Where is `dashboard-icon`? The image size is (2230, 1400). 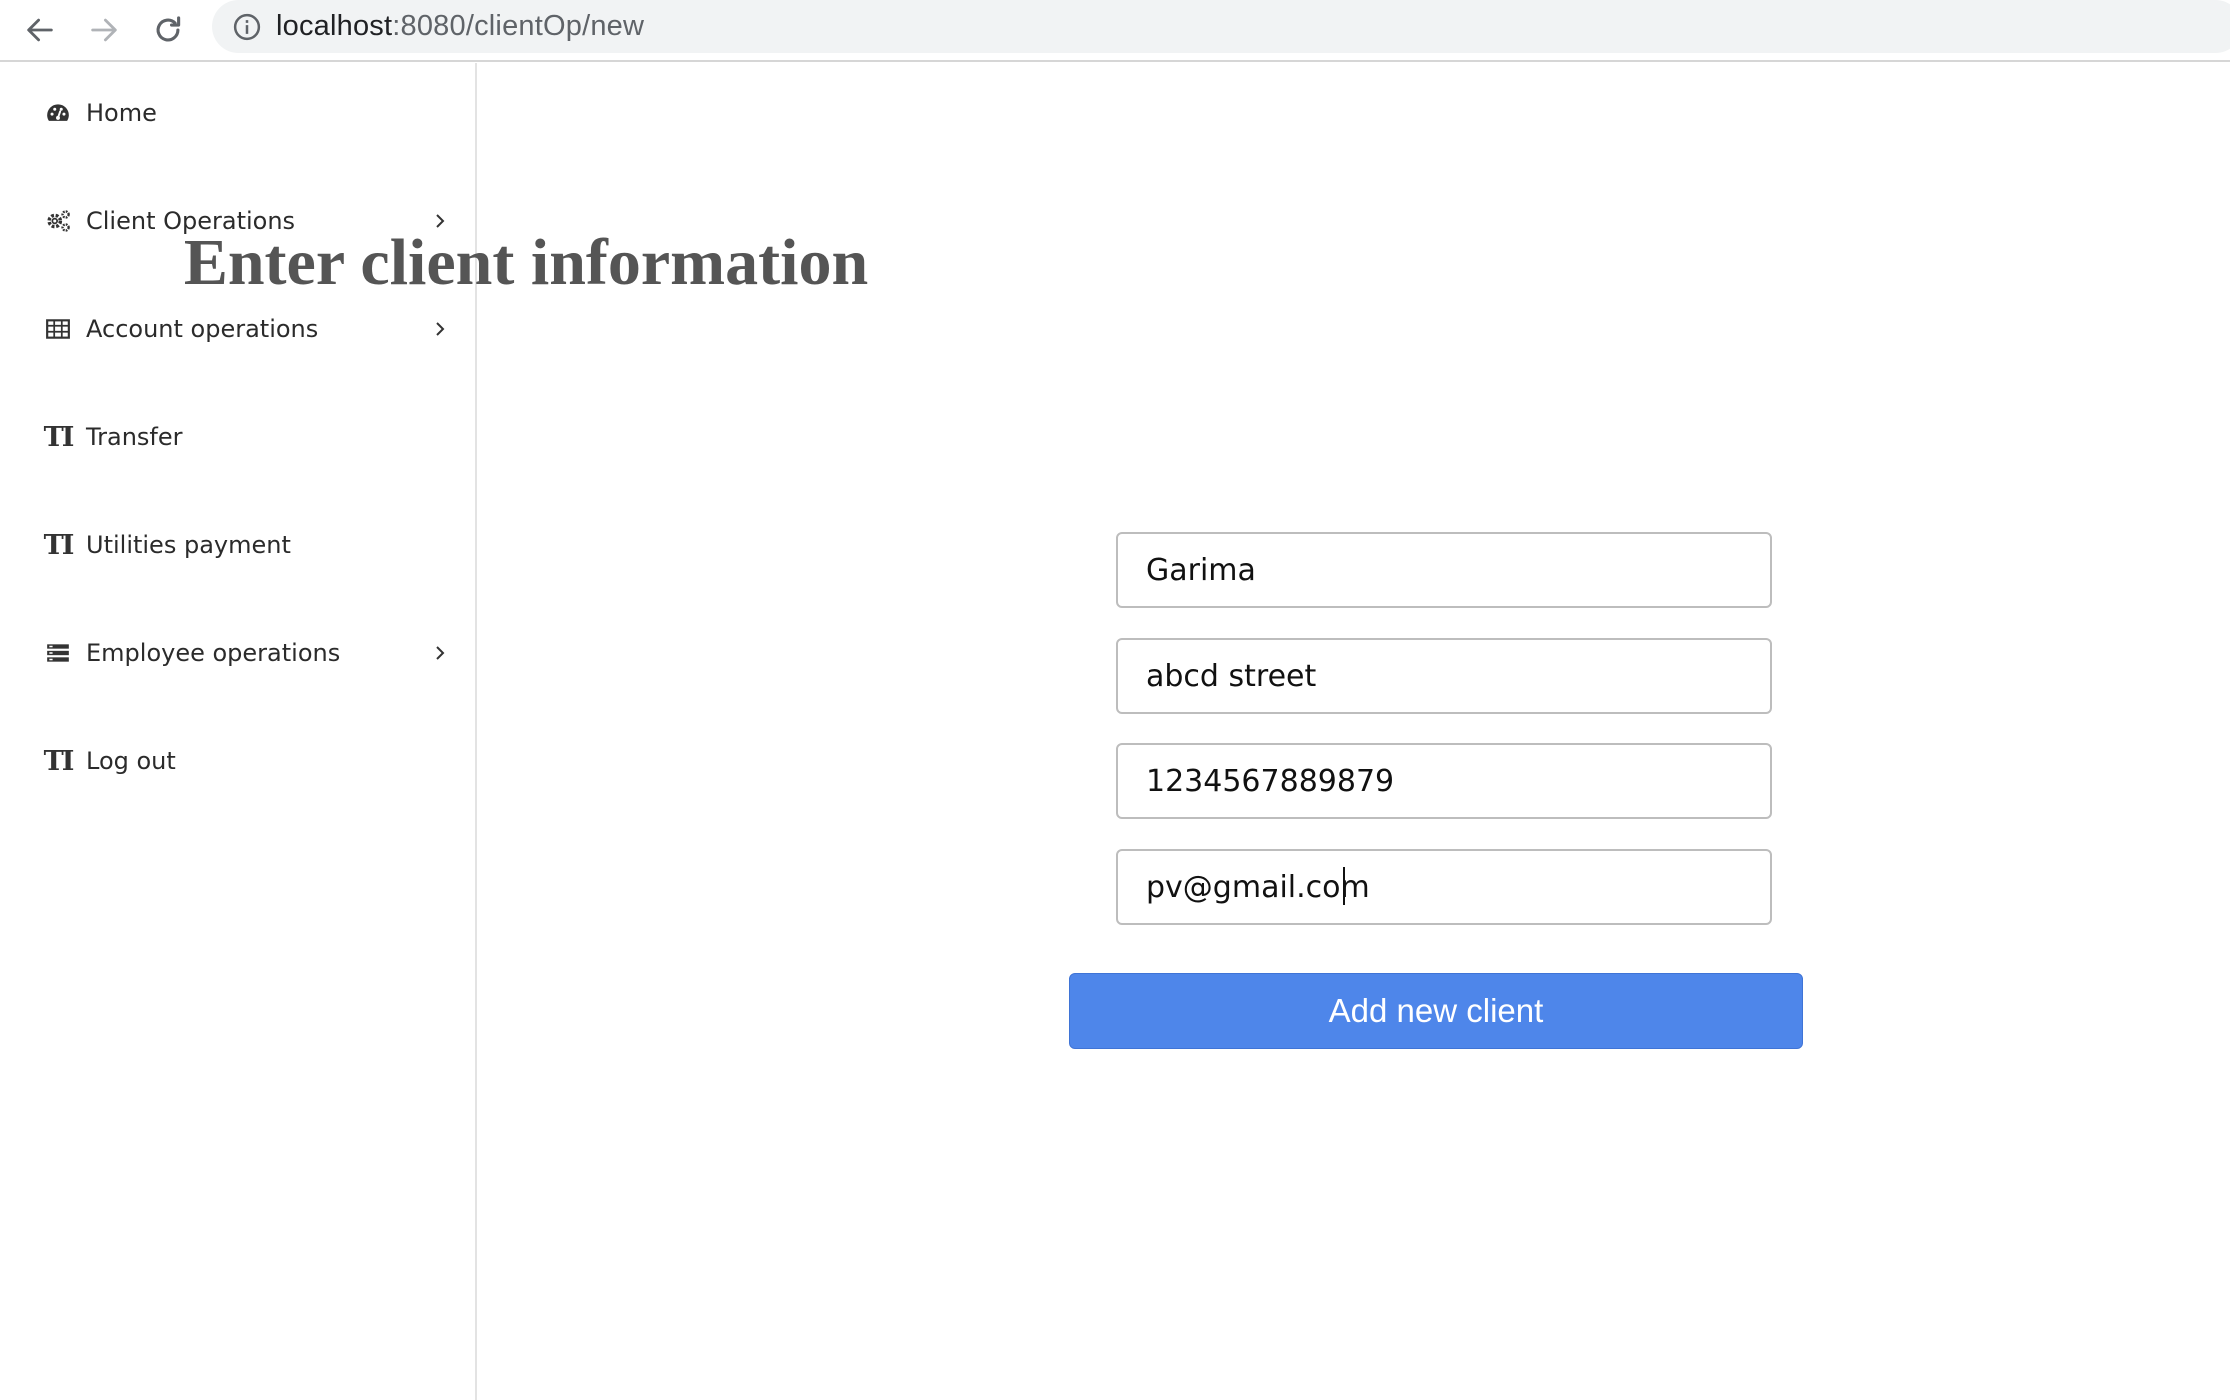 dashboard-icon is located at coordinates (58, 113).